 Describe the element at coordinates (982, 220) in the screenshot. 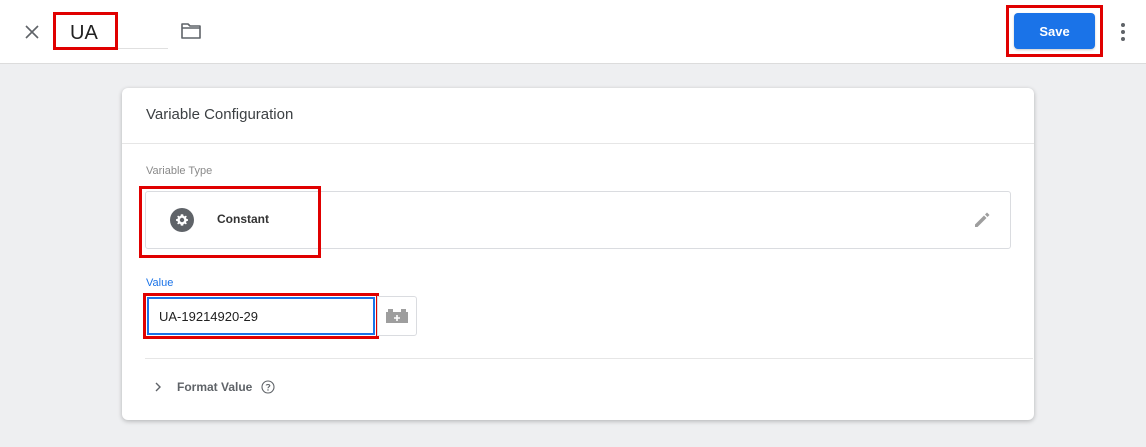

I see `pencil-icon` at that location.